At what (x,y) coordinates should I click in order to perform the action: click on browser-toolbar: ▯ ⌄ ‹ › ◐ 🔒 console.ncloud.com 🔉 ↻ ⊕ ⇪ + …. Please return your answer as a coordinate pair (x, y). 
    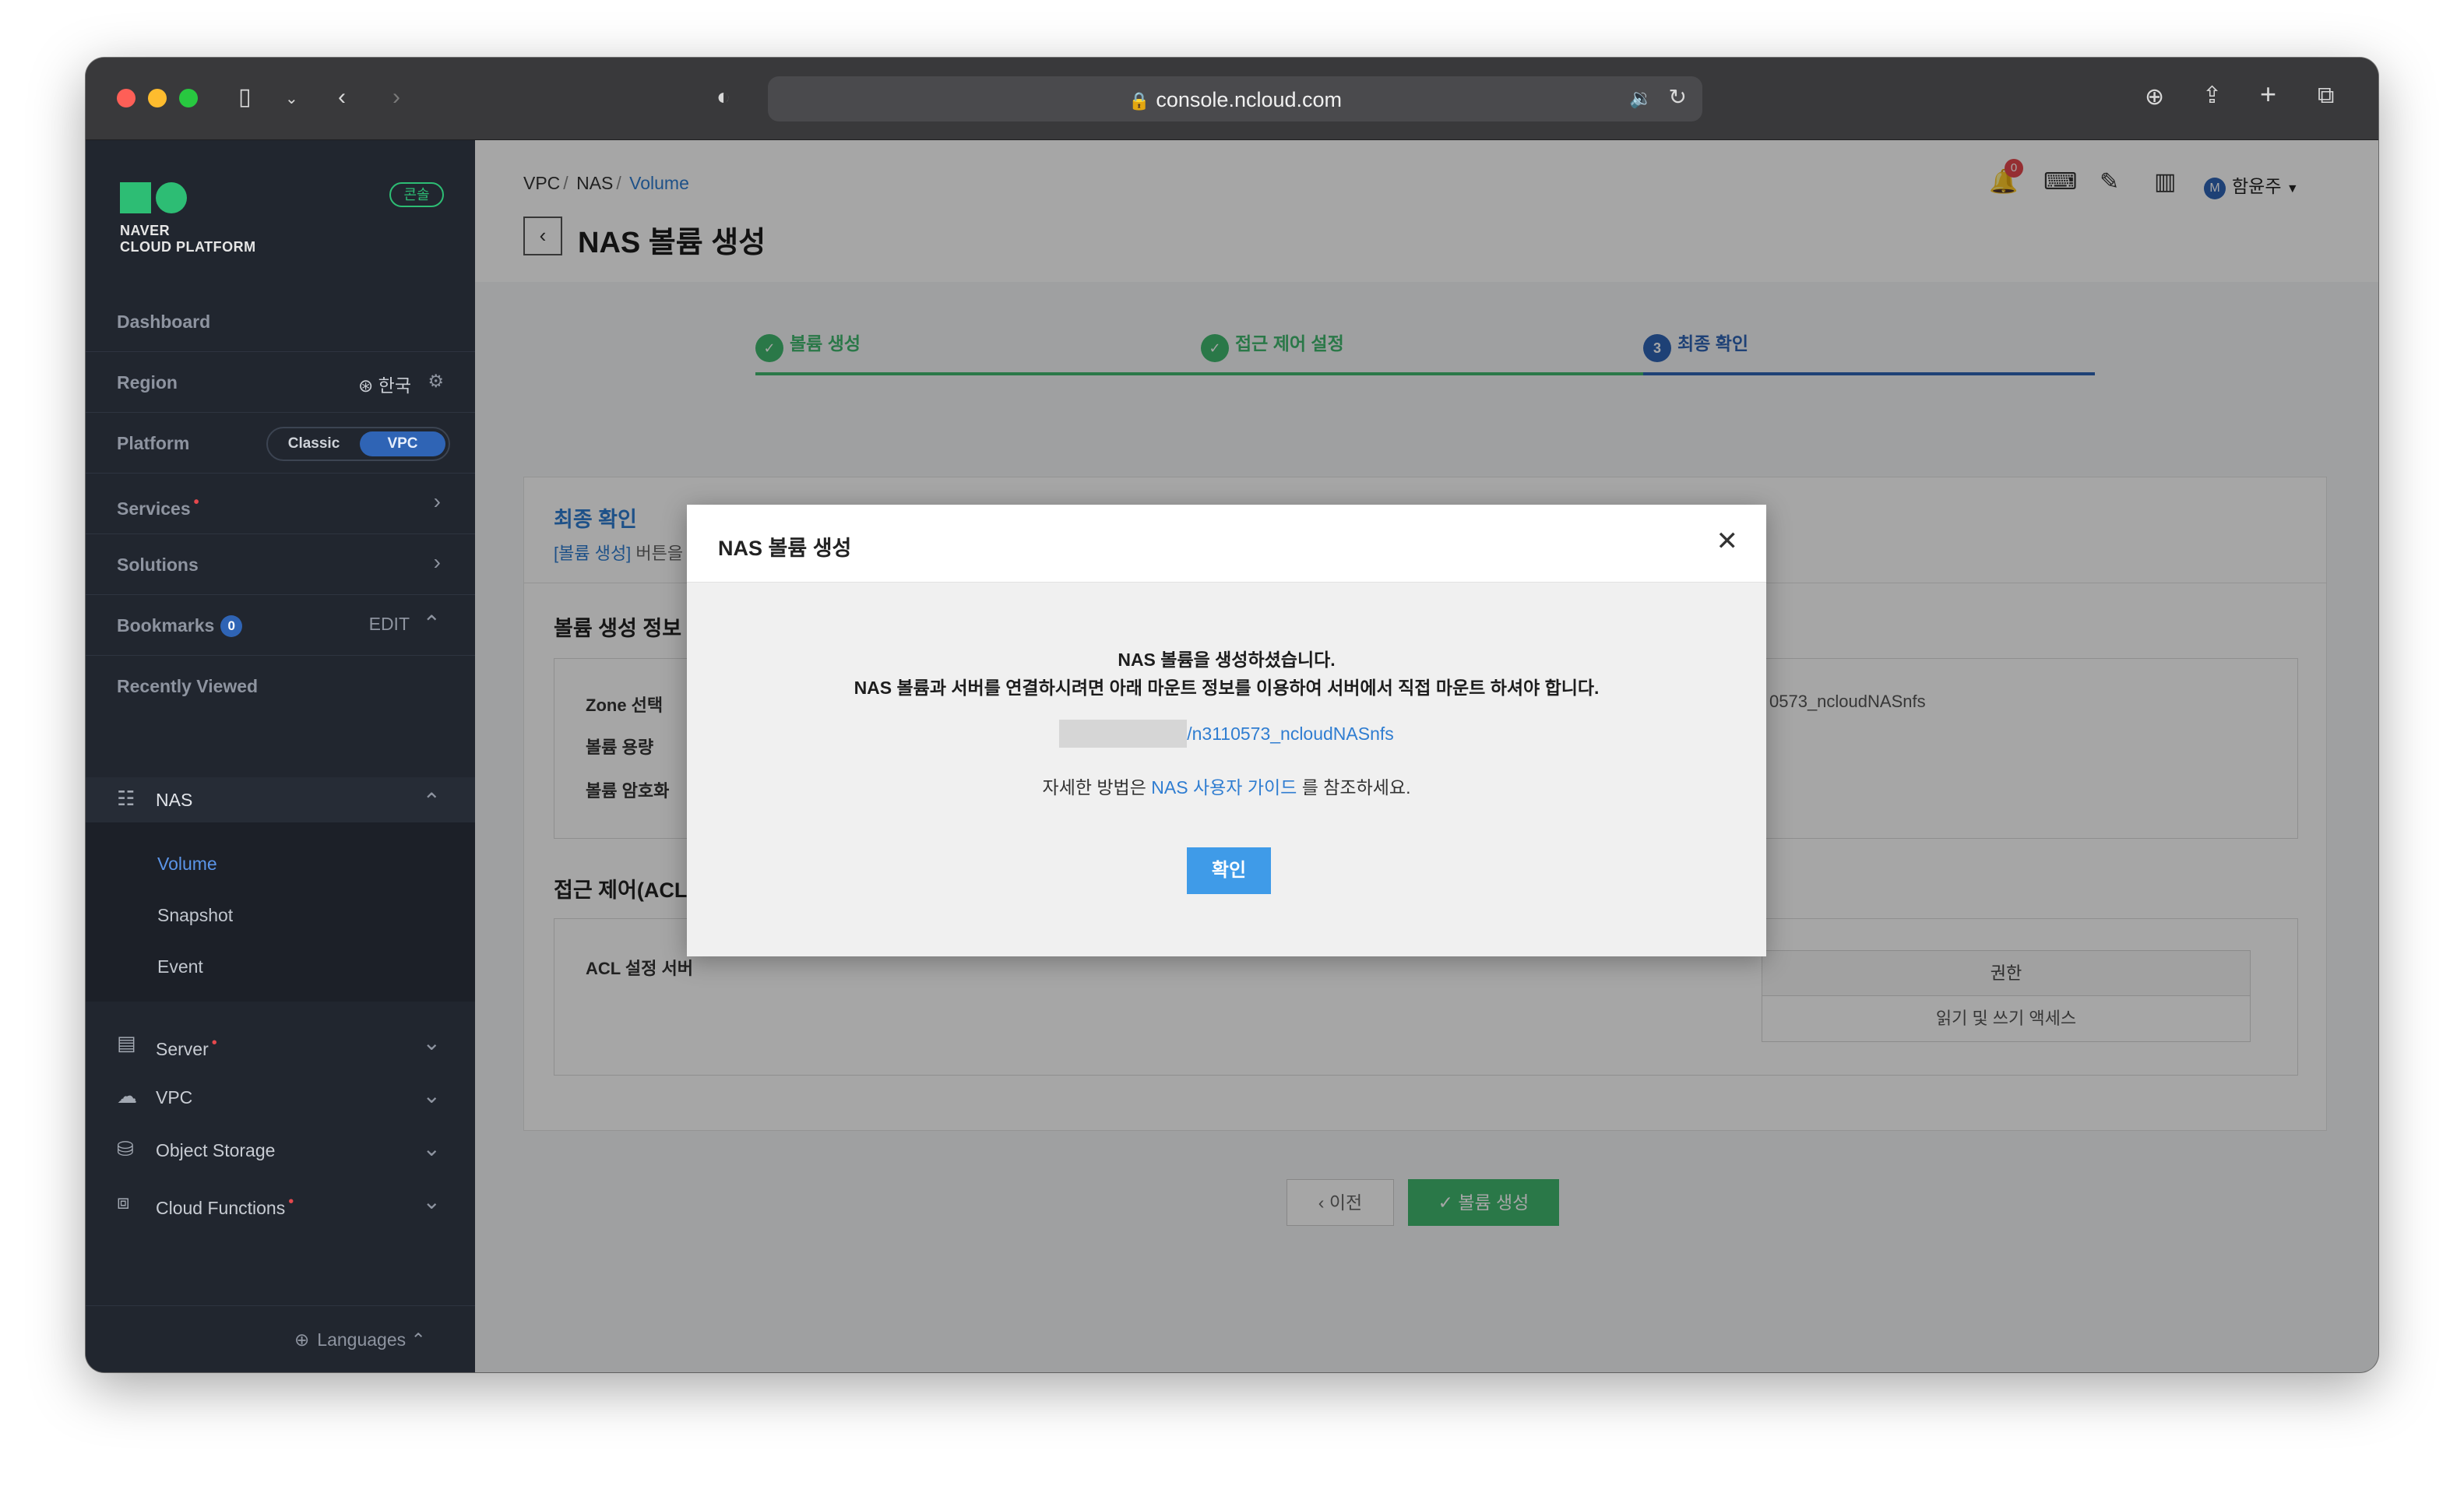
    Looking at the image, I should click on (1232, 99).